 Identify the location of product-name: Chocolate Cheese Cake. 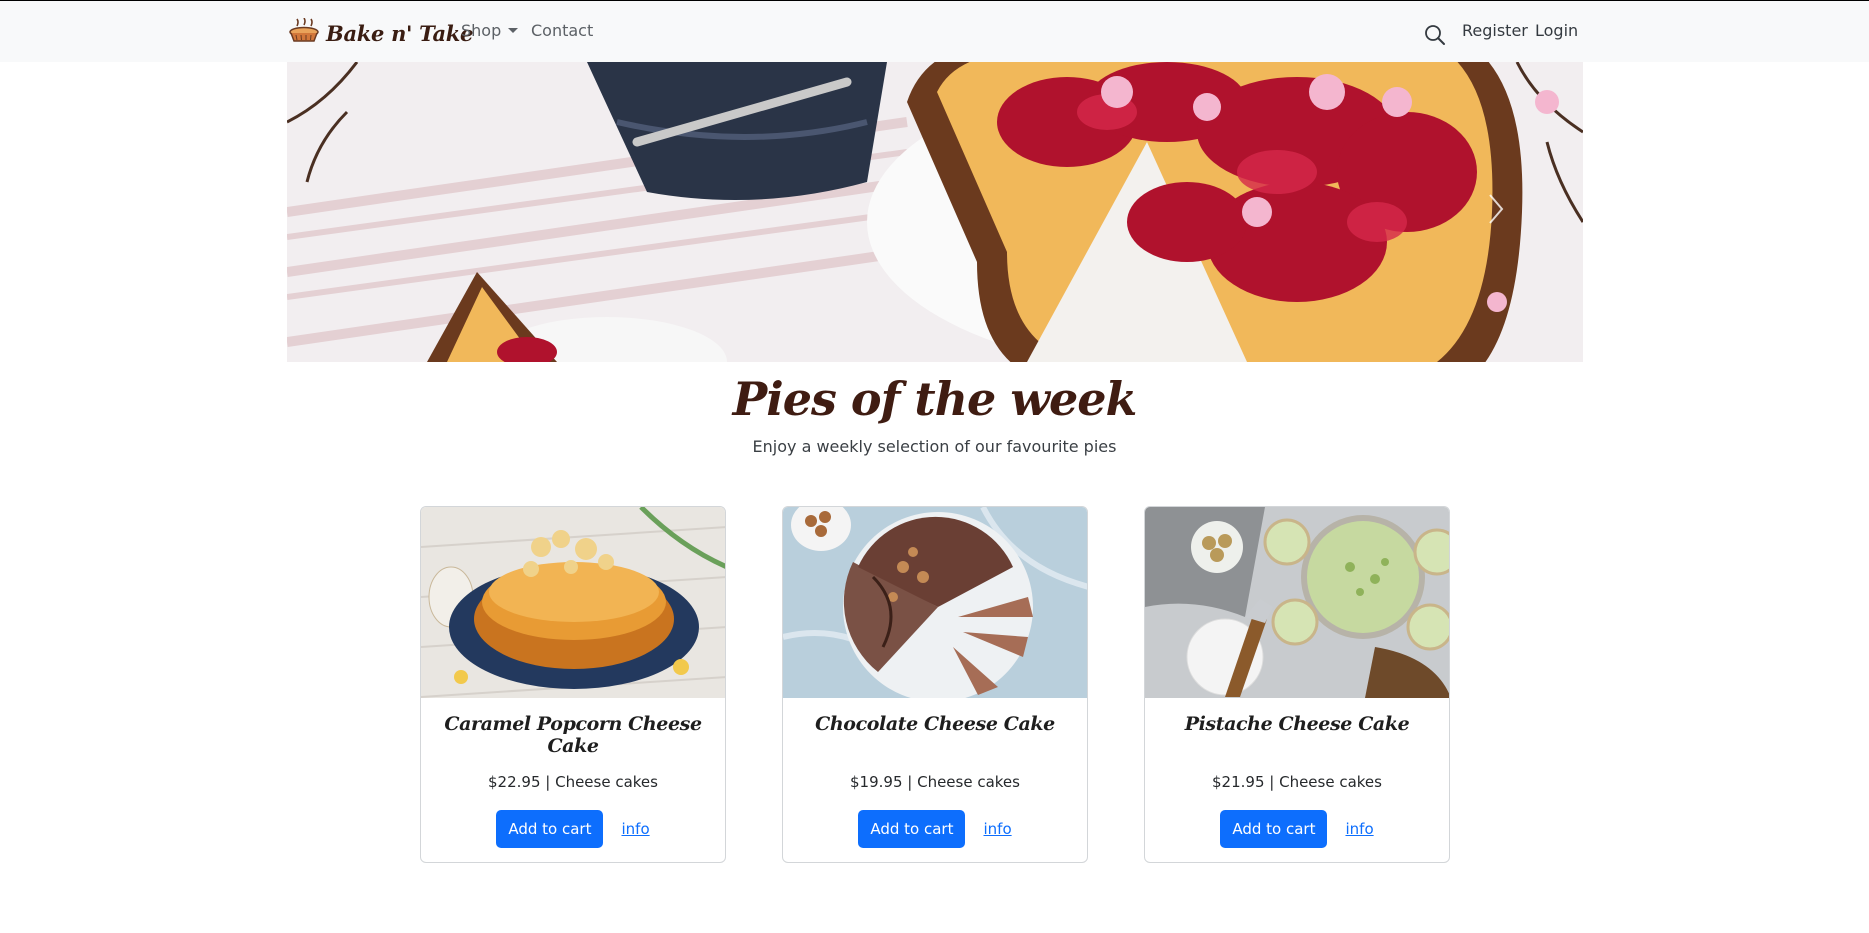
(935, 724).